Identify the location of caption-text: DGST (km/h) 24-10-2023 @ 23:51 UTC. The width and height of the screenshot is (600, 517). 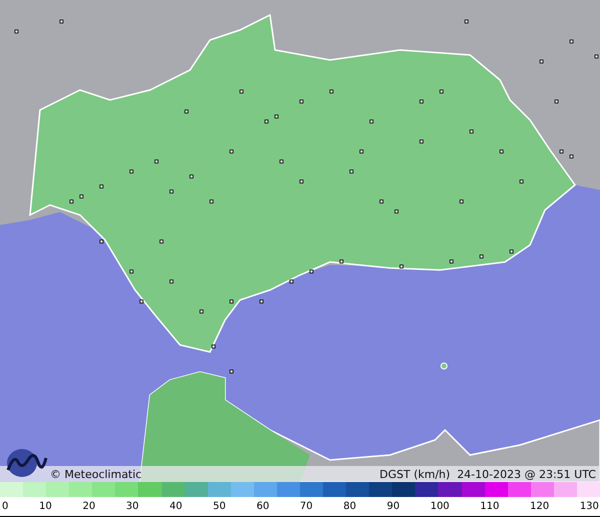
(488, 474).